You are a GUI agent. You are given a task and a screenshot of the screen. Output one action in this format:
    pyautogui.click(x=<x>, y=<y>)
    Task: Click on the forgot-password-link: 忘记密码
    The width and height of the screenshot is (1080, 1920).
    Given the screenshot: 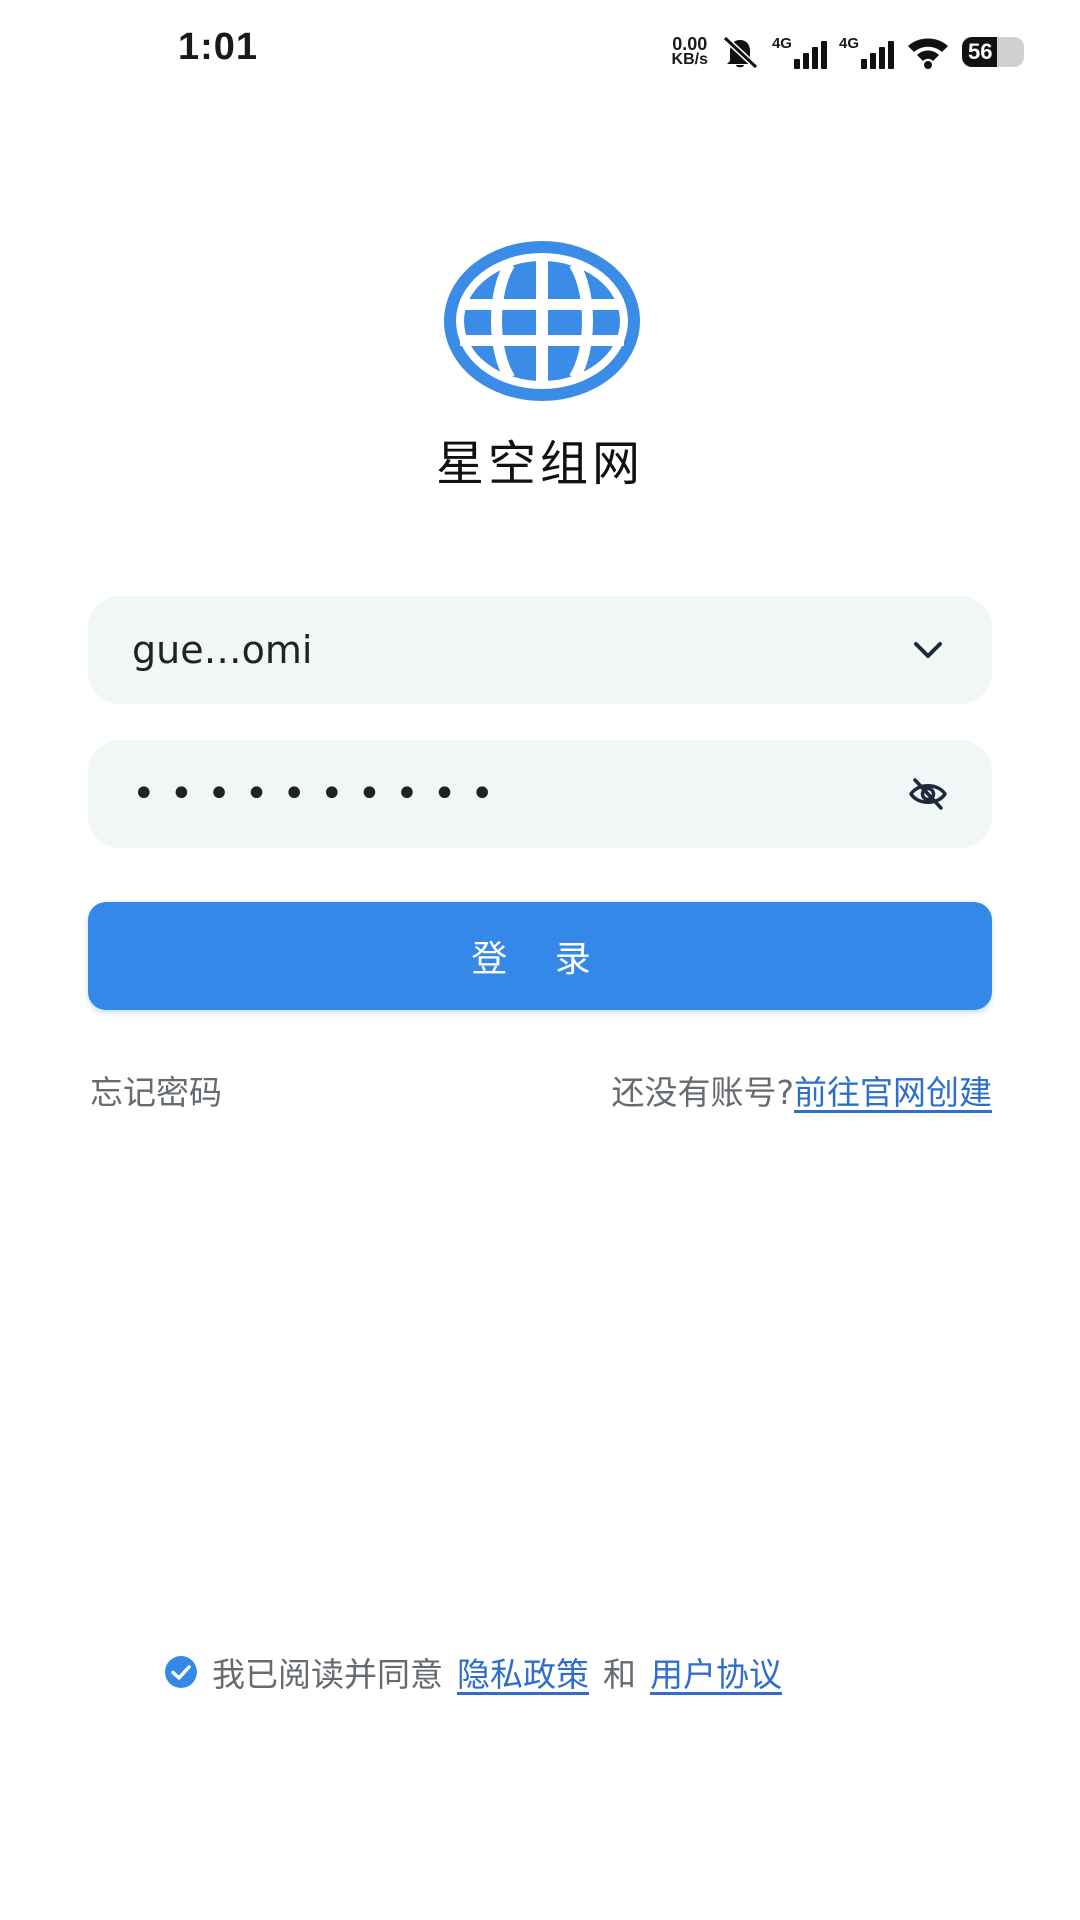 What is the action you would take?
    pyautogui.click(x=156, y=1090)
    